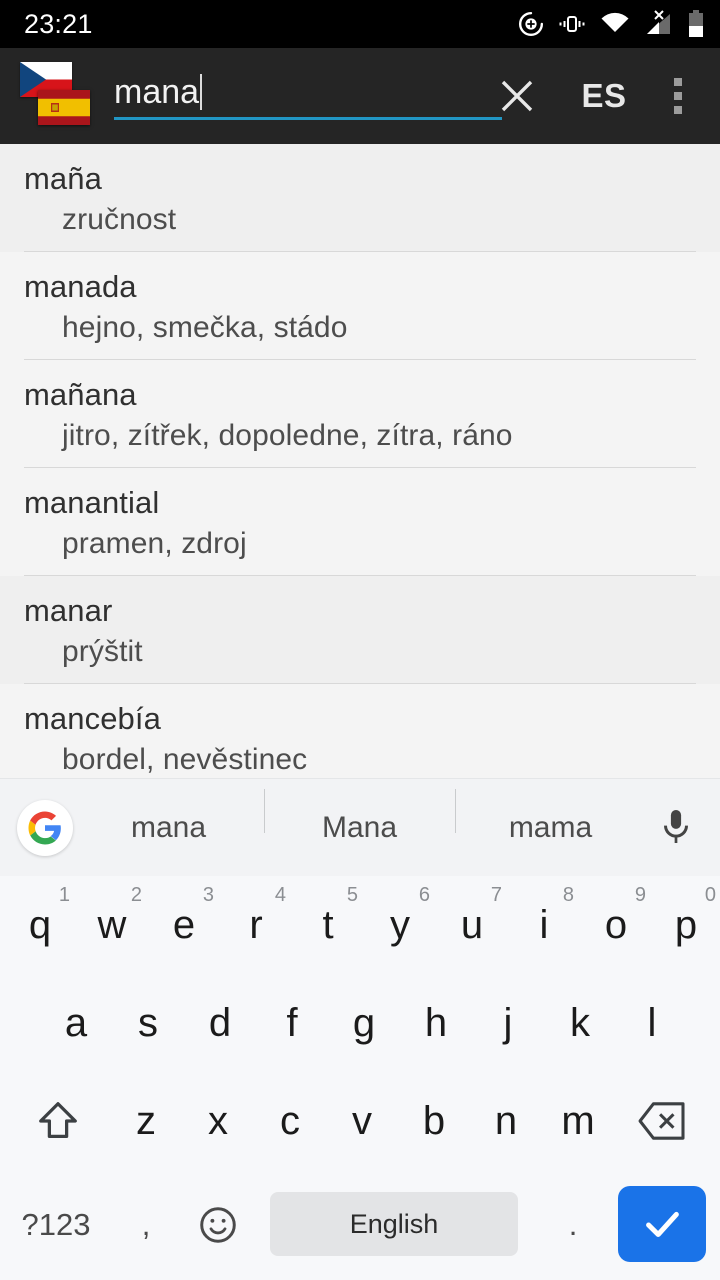 This screenshot has height=1280, width=720. Describe the element at coordinates (146, 1225) in the screenshot. I see `comma-key: ,` at that location.